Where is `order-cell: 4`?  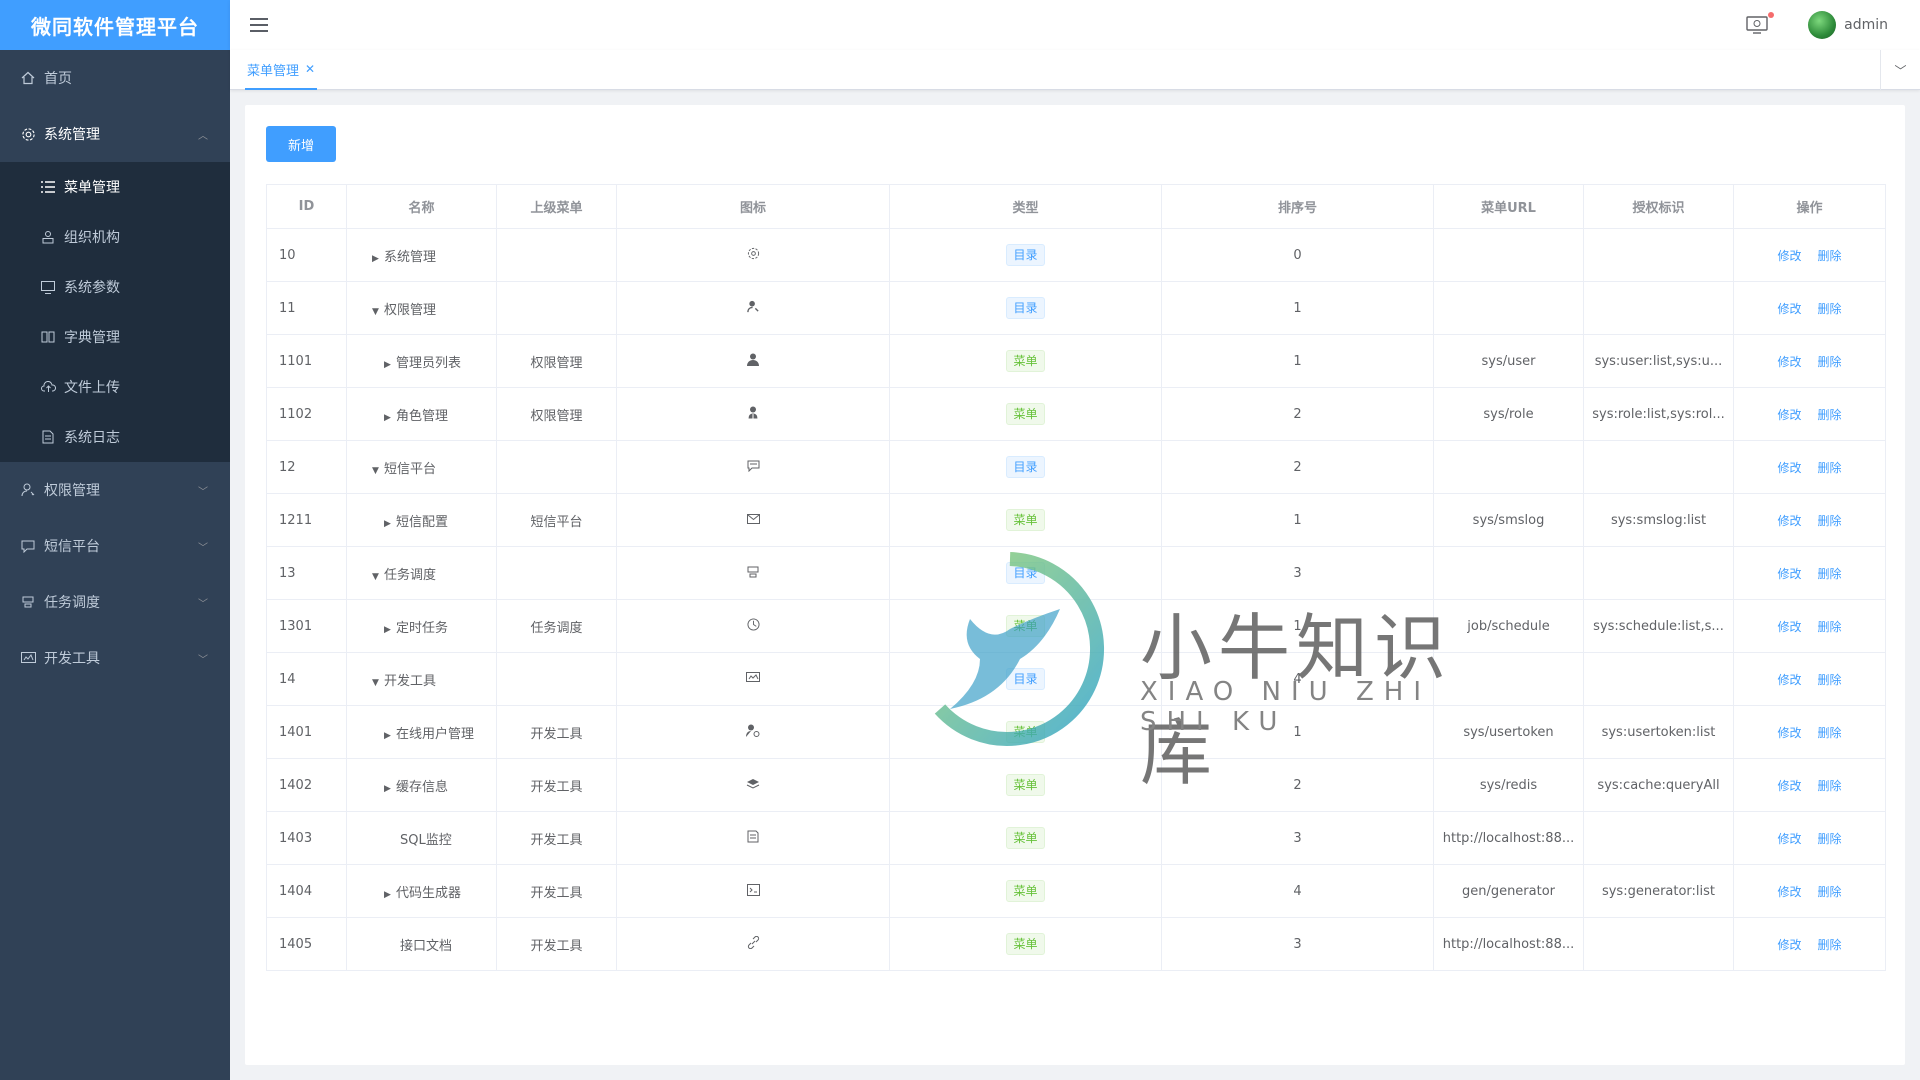 order-cell: 4 is located at coordinates (1297, 891).